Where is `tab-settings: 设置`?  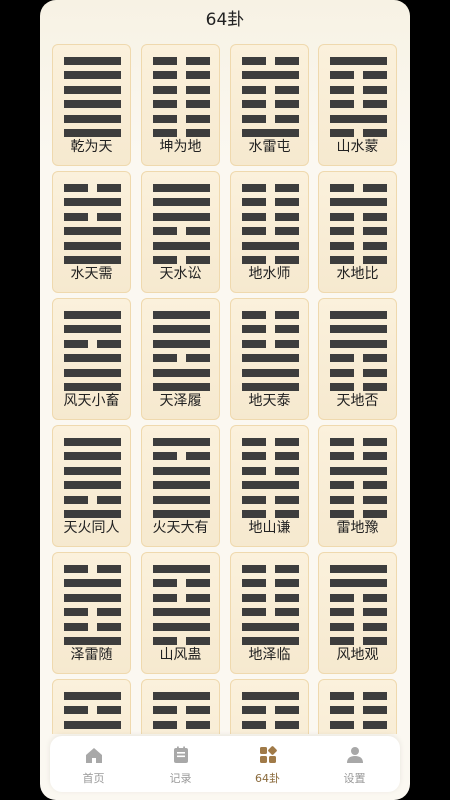 tab-settings: 设置 is located at coordinates (354, 764).